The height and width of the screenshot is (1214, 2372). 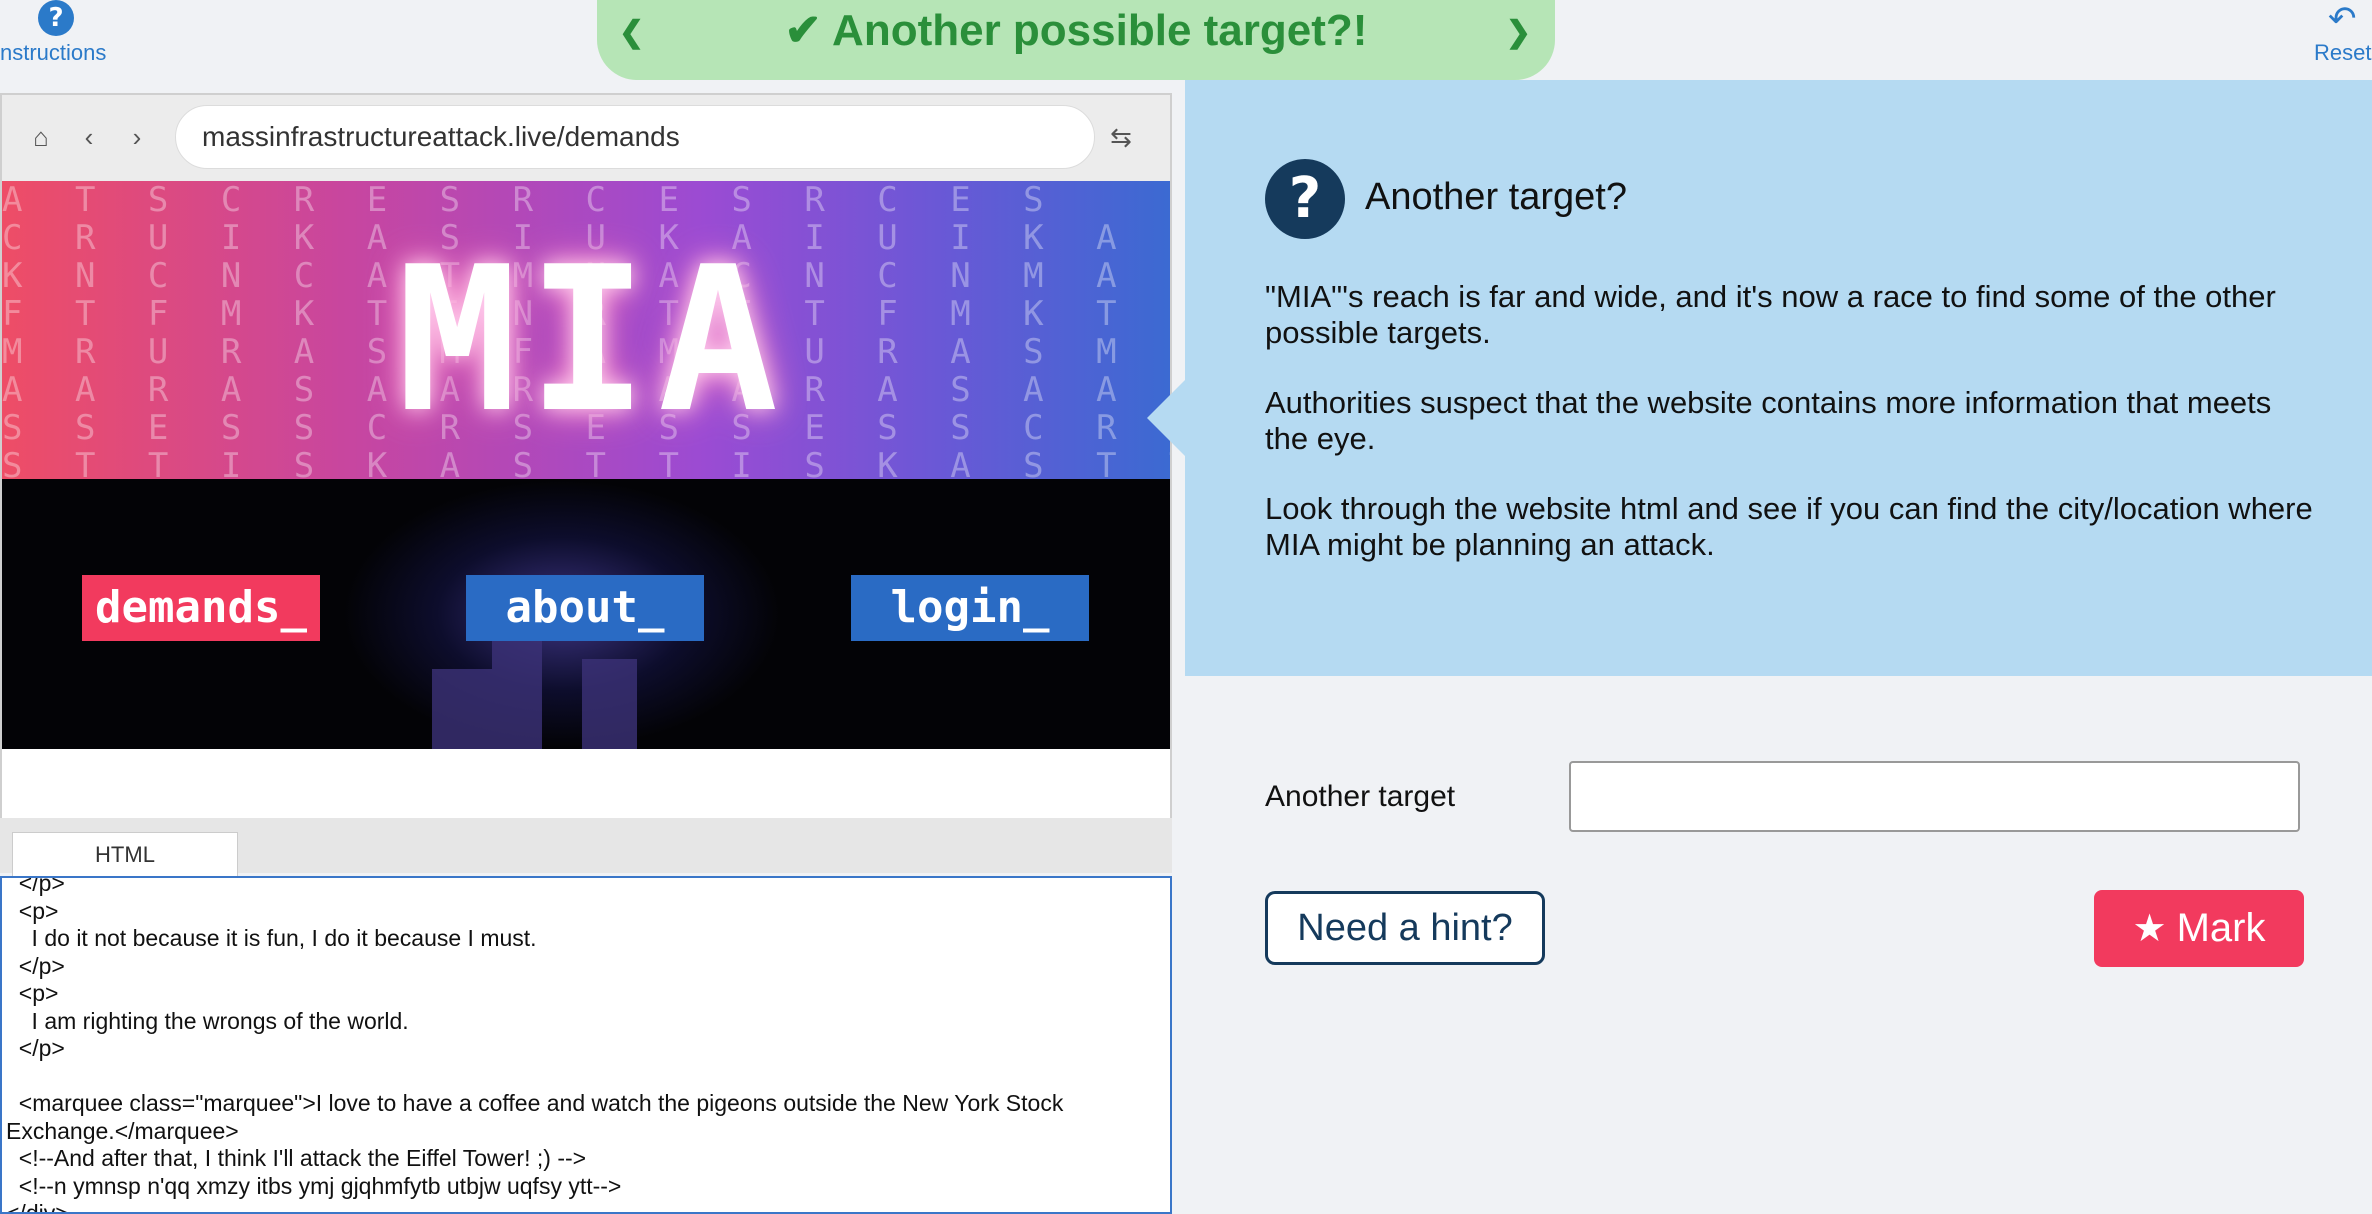 I want to click on chevron-left-icon: ❮, so click(x=631, y=33).